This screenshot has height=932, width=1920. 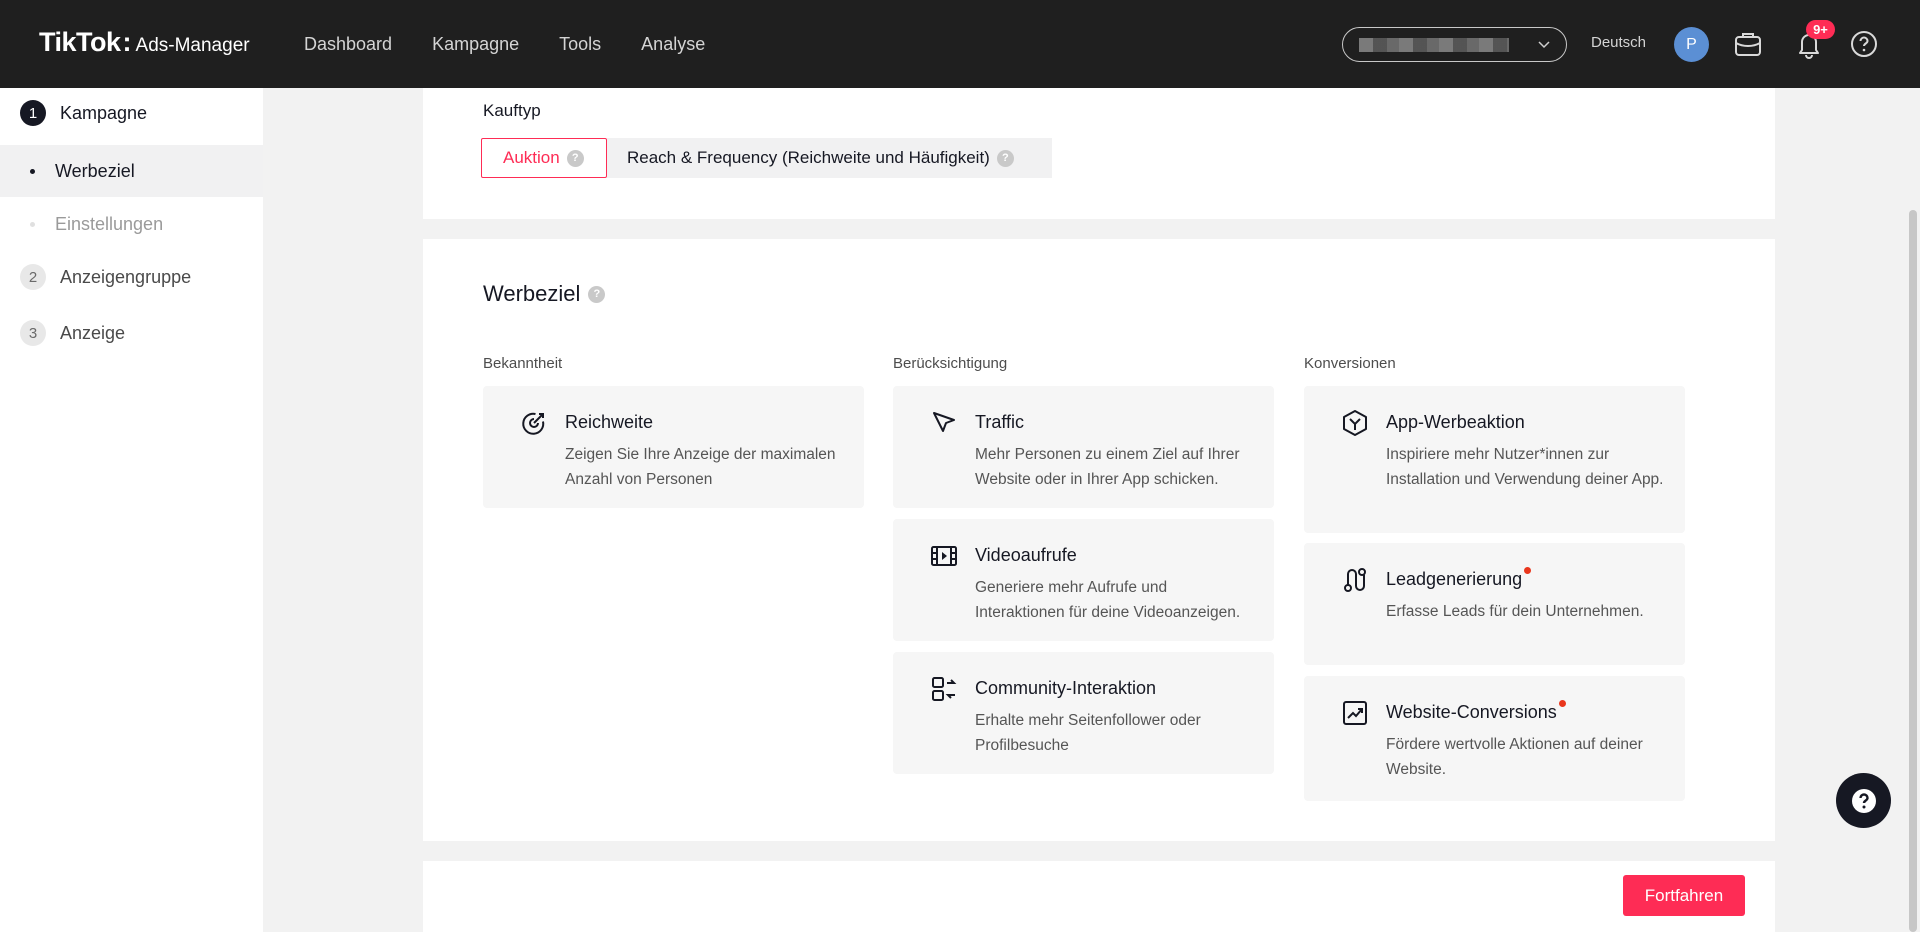 I want to click on nav-tools: Tools, so click(x=580, y=44).